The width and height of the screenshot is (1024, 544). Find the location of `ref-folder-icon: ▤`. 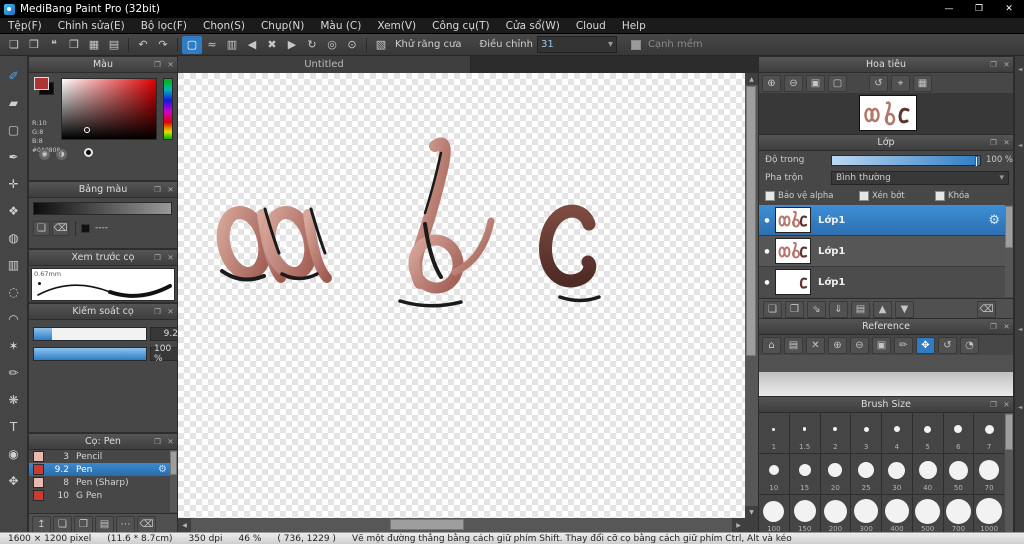

ref-folder-icon: ▤ is located at coordinates (793, 345).